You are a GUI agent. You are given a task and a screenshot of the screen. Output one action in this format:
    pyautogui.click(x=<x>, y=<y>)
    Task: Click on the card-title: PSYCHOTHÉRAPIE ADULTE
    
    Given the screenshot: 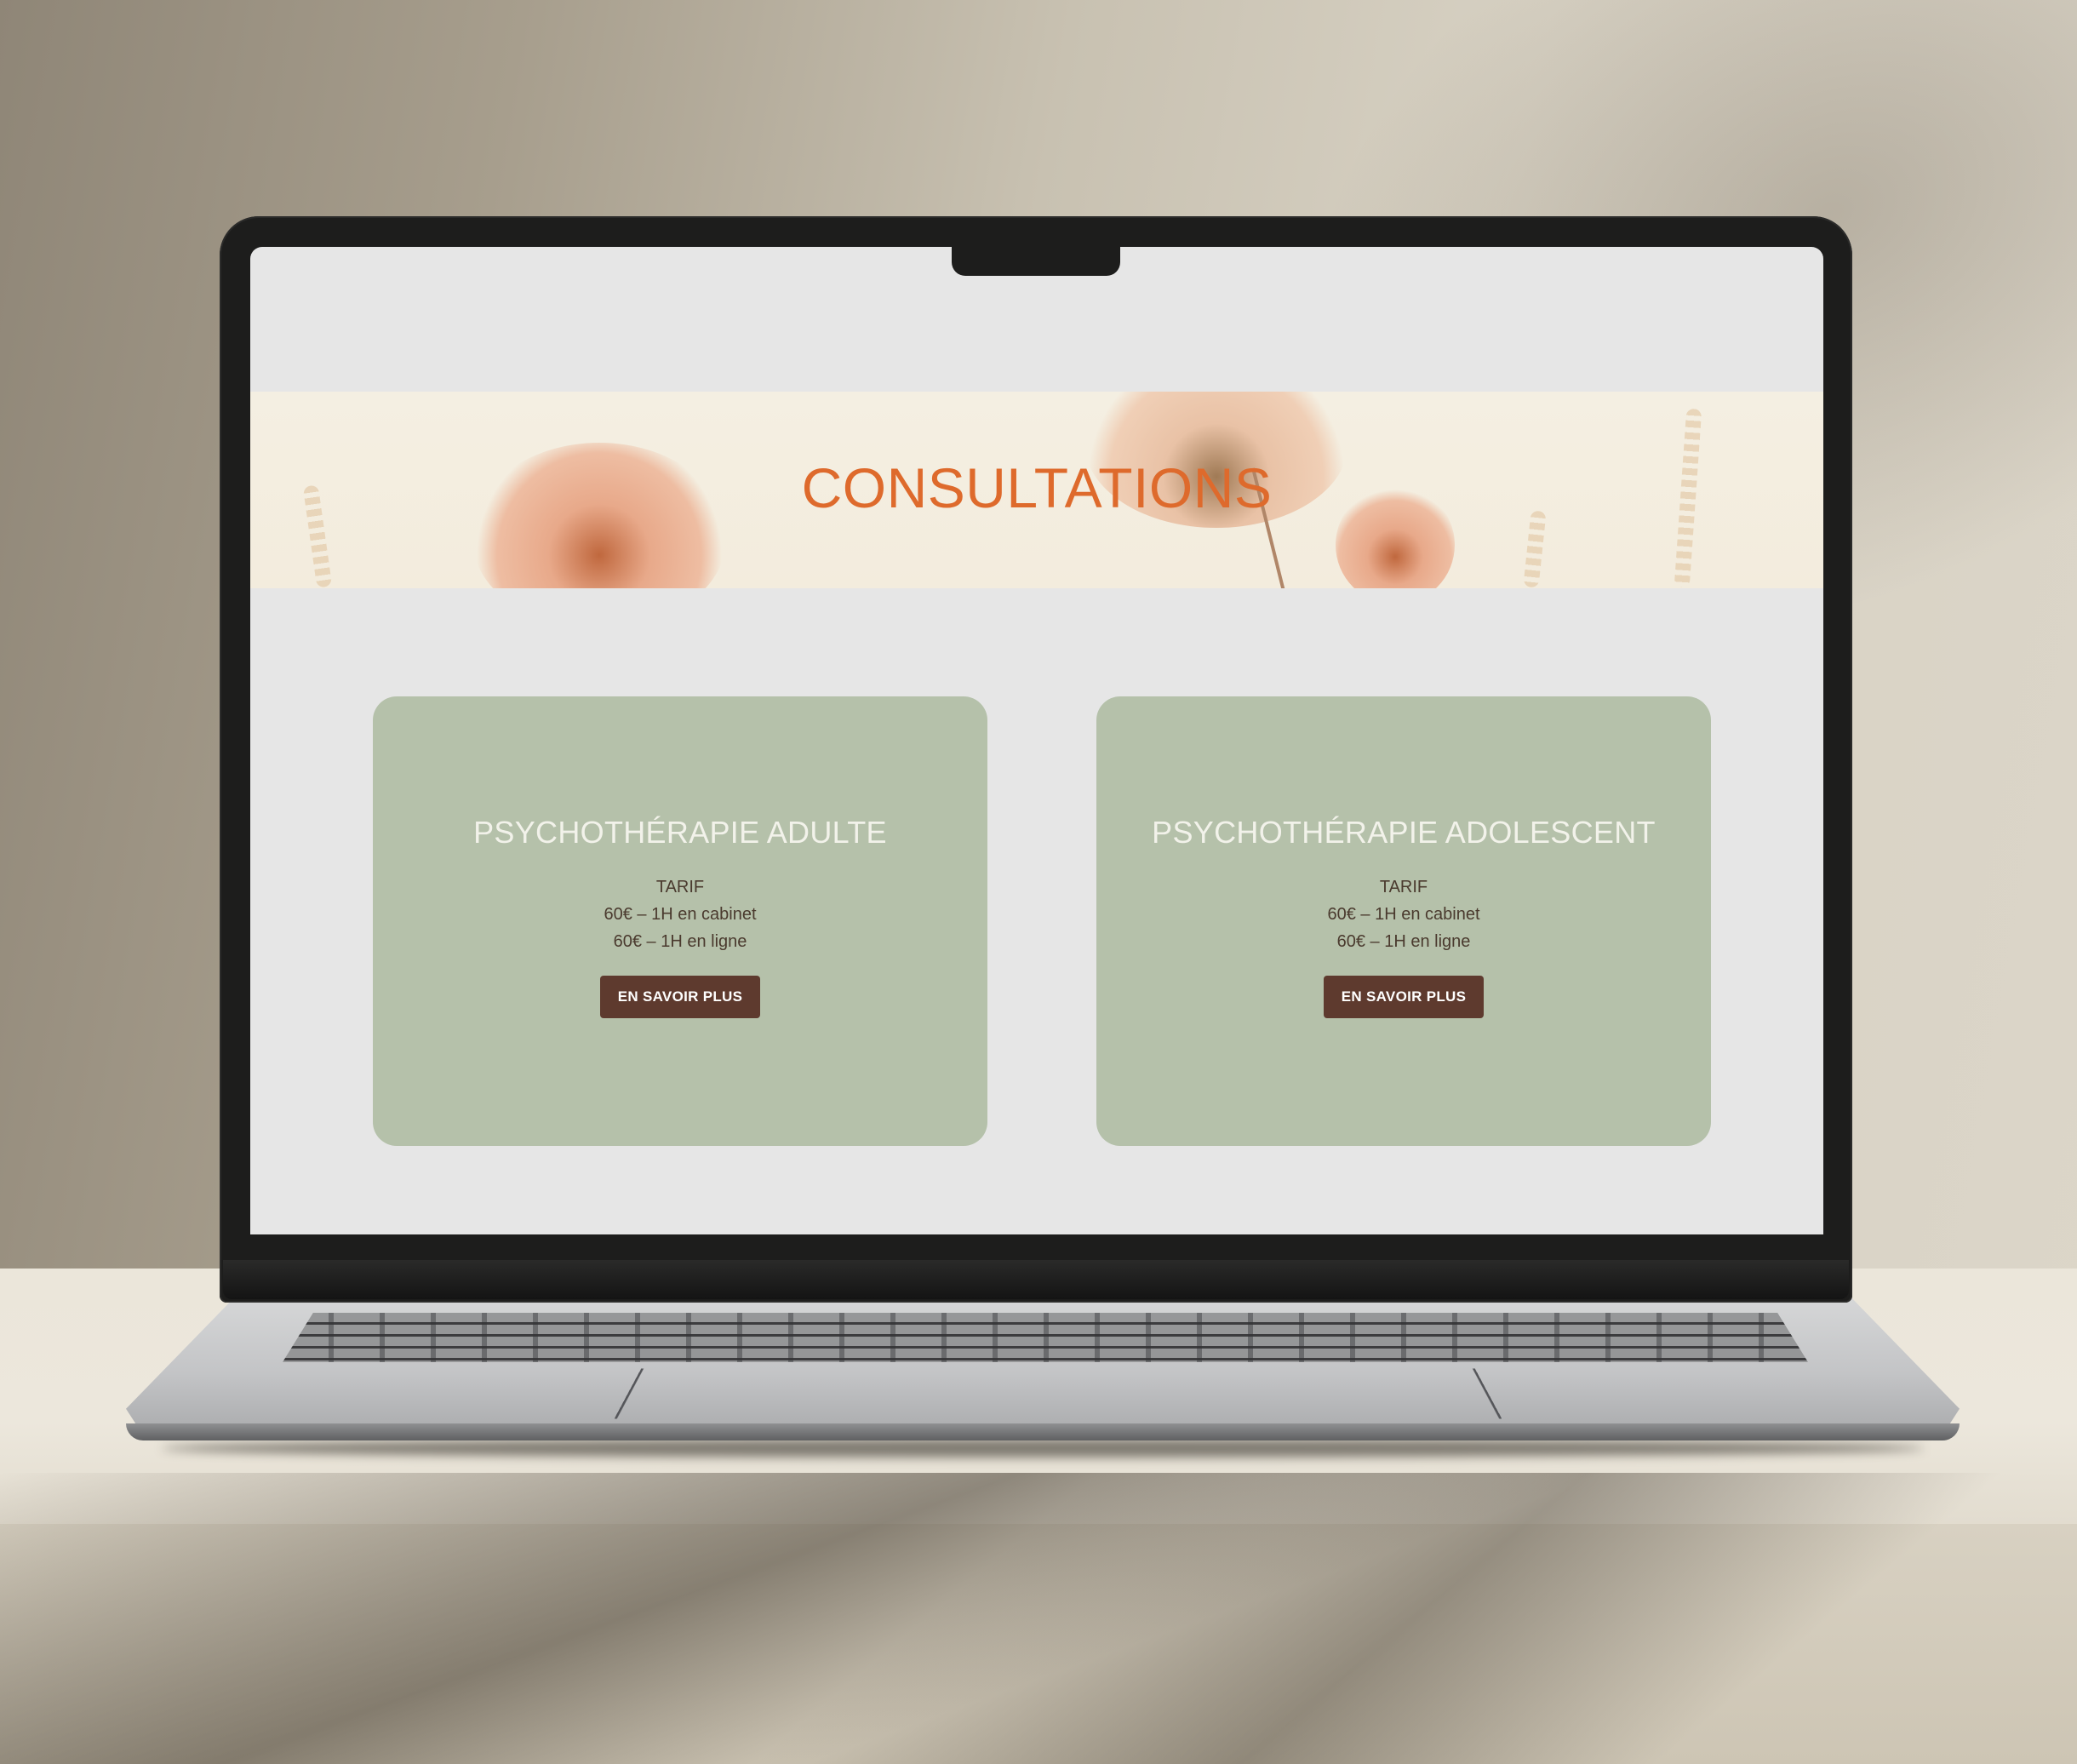 What is the action you would take?
    pyautogui.click(x=680, y=832)
    